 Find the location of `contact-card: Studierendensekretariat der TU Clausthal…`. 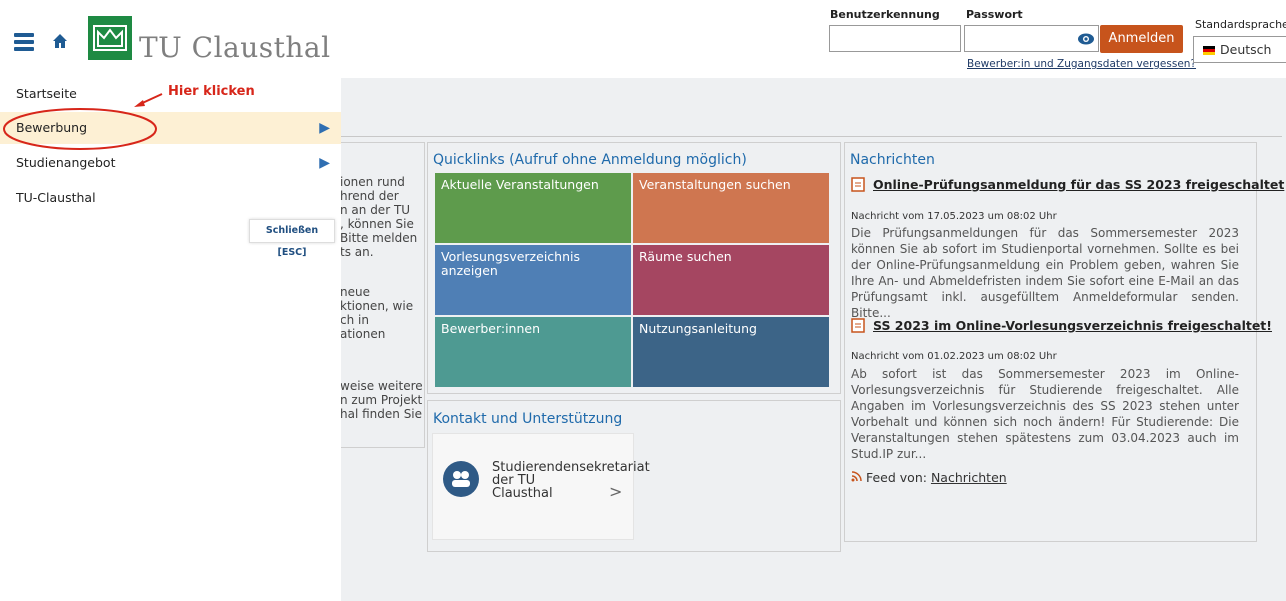

contact-card: Studierendensekretariat der TU Clausthal… is located at coordinates (541, 486).